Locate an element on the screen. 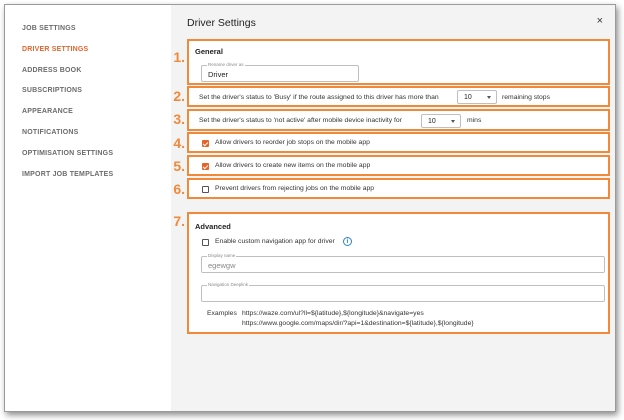 This screenshot has height=420, width=624. info-icon: i is located at coordinates (347, 241).